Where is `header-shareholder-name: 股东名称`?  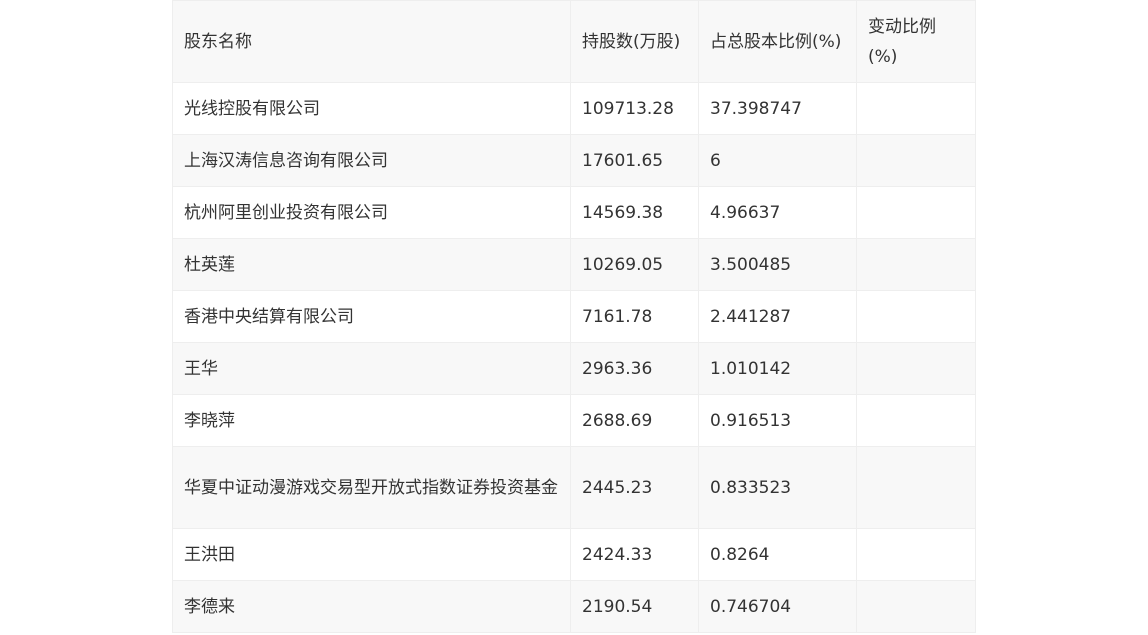
header-shareholder-name: 股东名称 is located at coordinates (371, 41).